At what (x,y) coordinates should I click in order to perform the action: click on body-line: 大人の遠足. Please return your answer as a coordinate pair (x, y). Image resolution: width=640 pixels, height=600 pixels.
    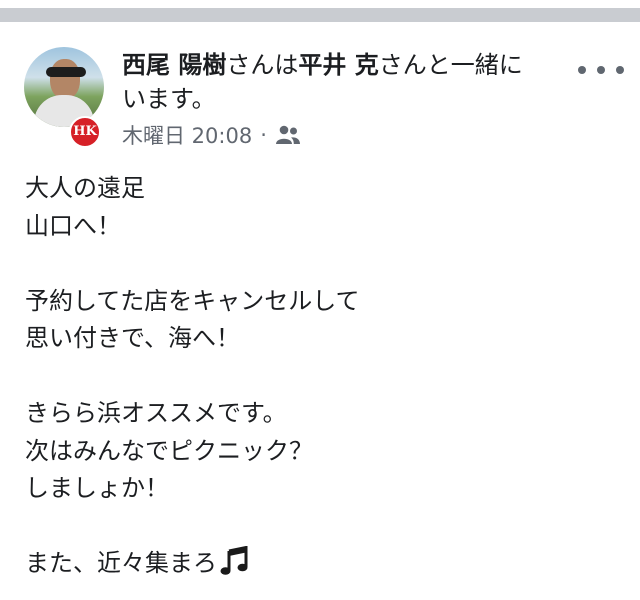
    Looking at the image, I should click on (85, 188).